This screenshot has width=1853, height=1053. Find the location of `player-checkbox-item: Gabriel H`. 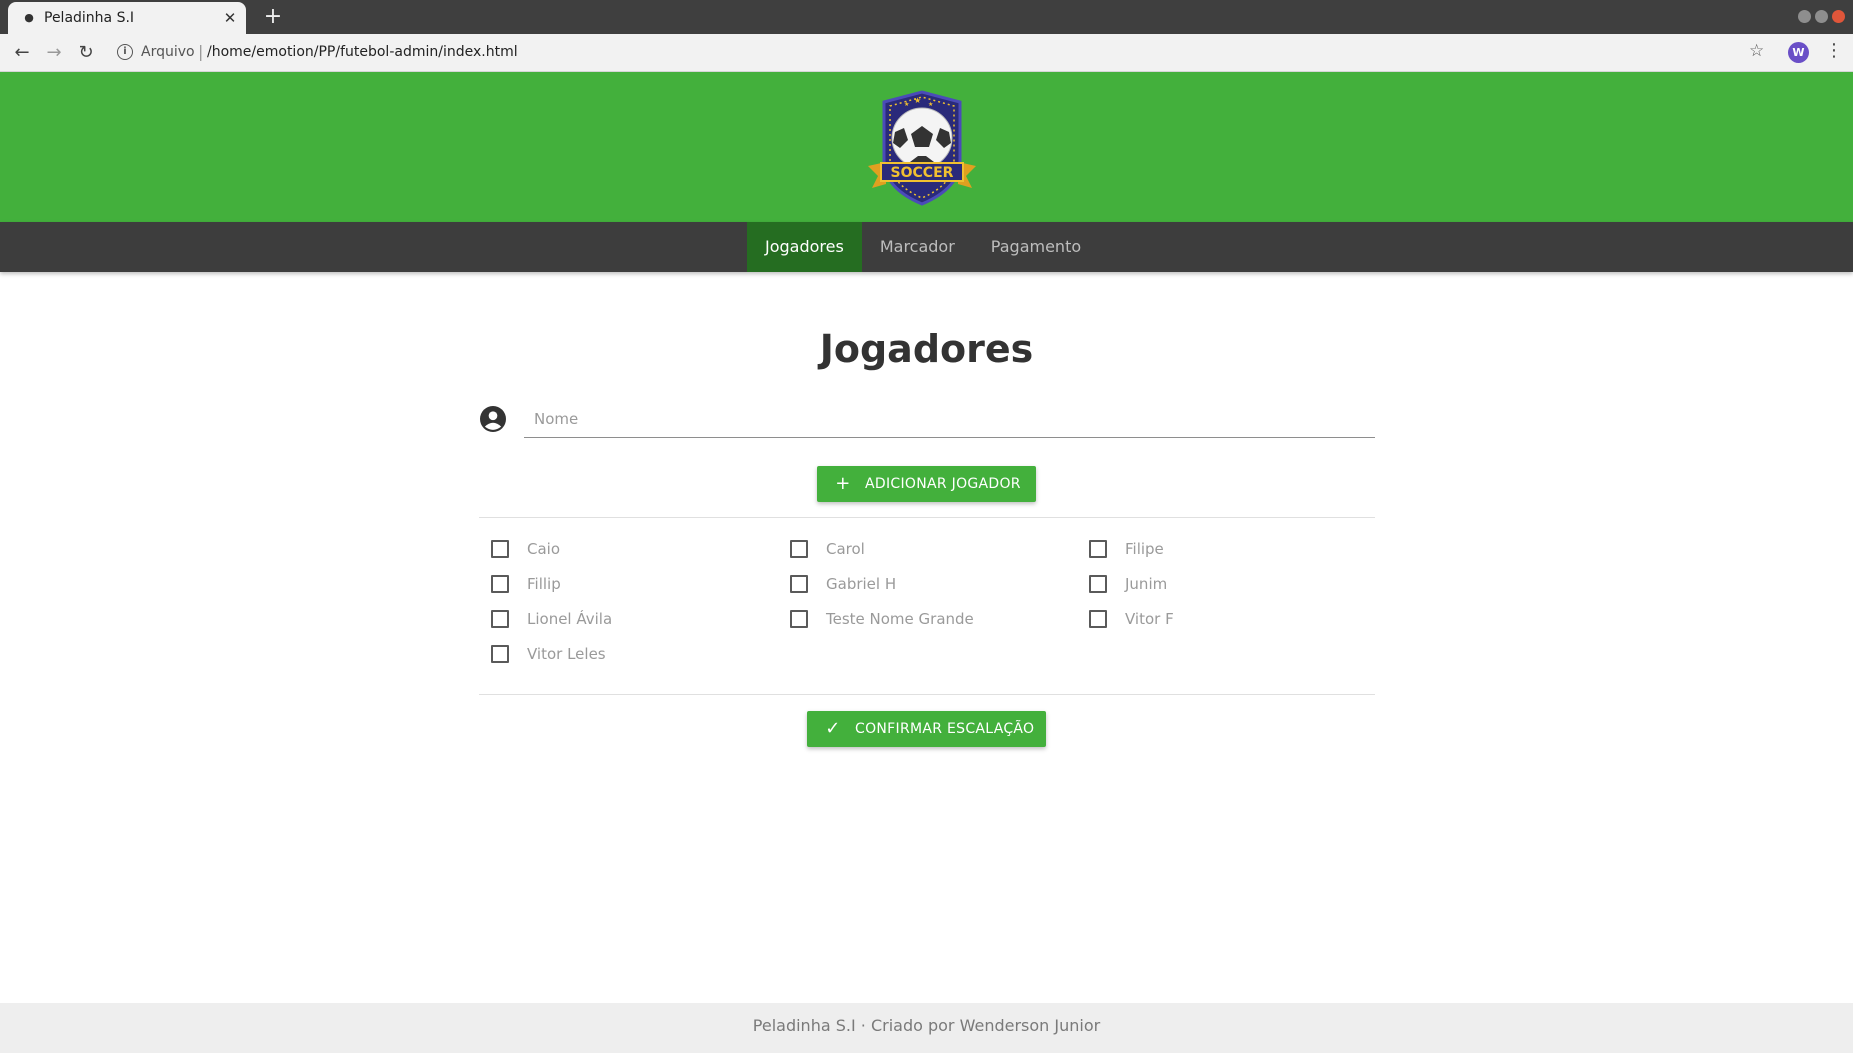

player-checkbox-item: Gabriel H is located at coordinates (837, 583).